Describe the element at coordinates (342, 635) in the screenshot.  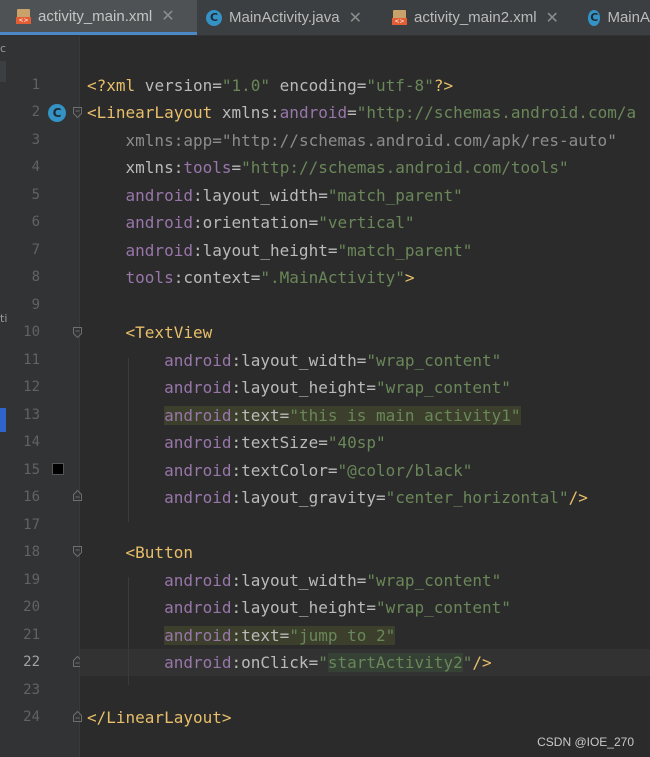
I see `attr-value: "jump to 2"` at that location.